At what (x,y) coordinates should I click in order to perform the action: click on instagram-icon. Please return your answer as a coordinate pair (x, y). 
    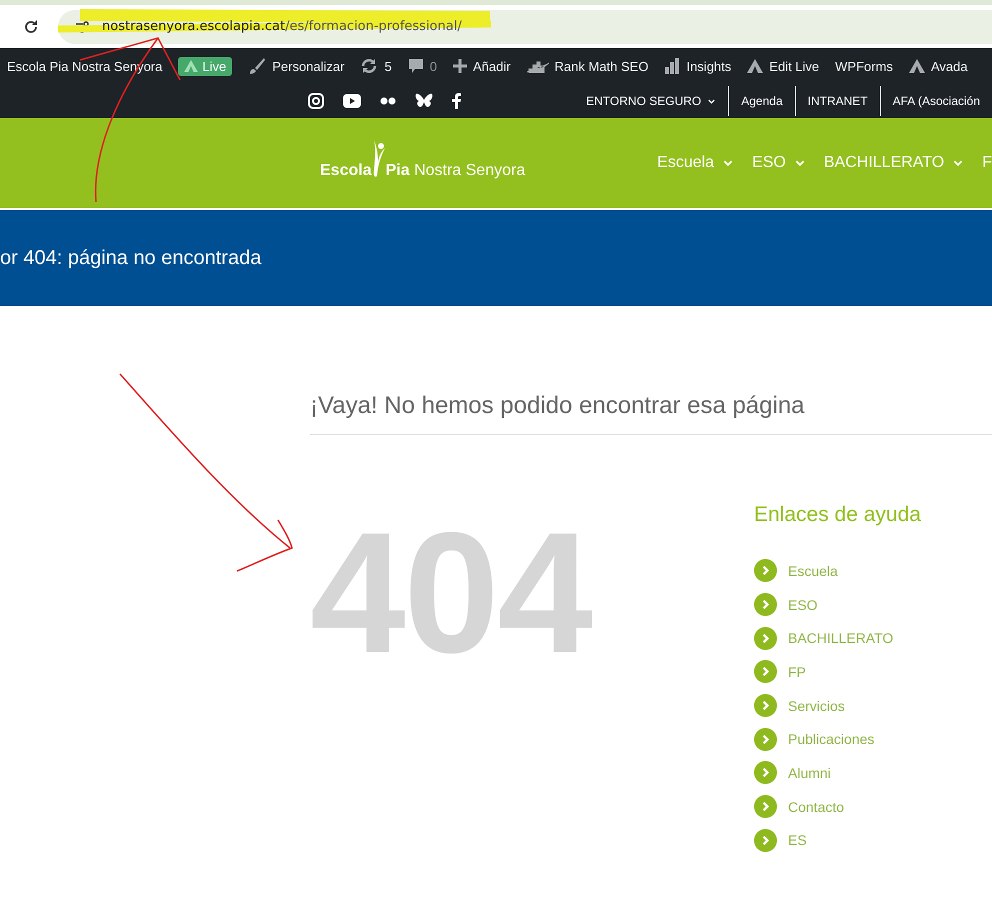
    Looking at the image, I should click on (316, 101).